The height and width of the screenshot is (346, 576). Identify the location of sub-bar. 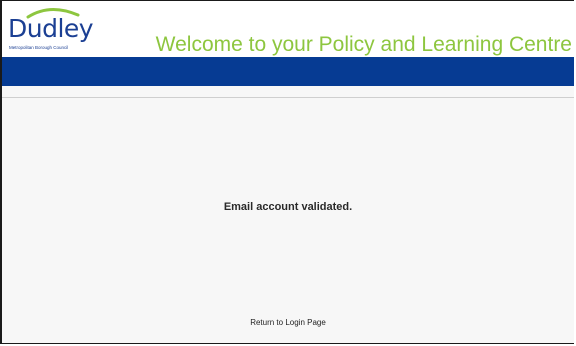
(288, 92).